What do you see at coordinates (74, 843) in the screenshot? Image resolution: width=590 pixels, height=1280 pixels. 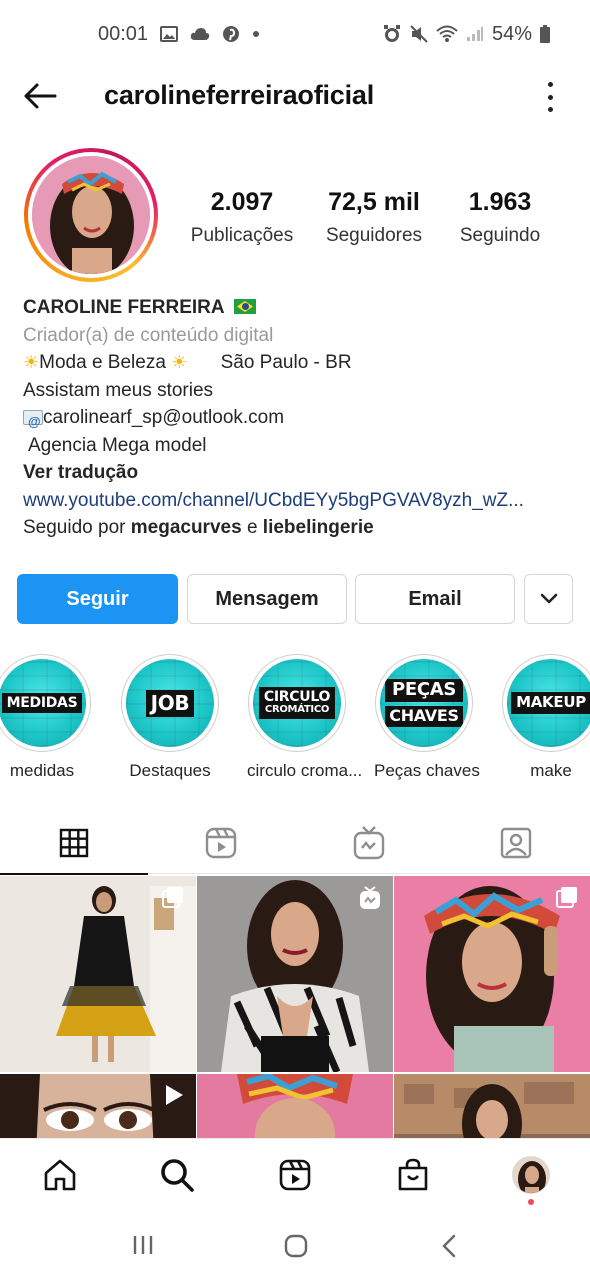 I see `tab-posts-grid` at bounding box center [74, 843].